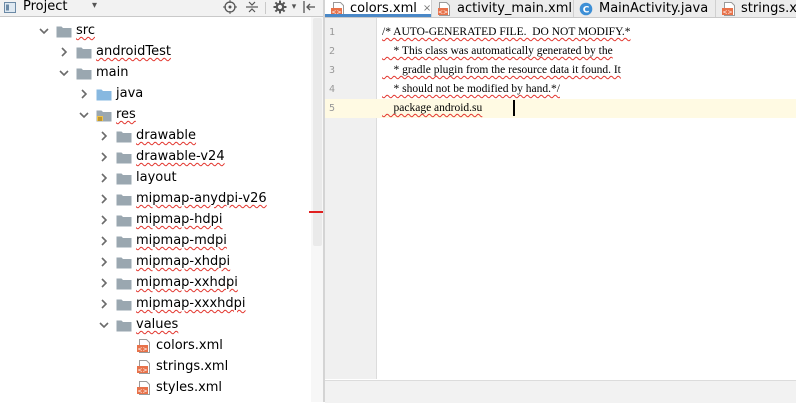 This screenshot has height=403, width=796. I want to click on tree-item-label: strings.xml, so click(192, 366).